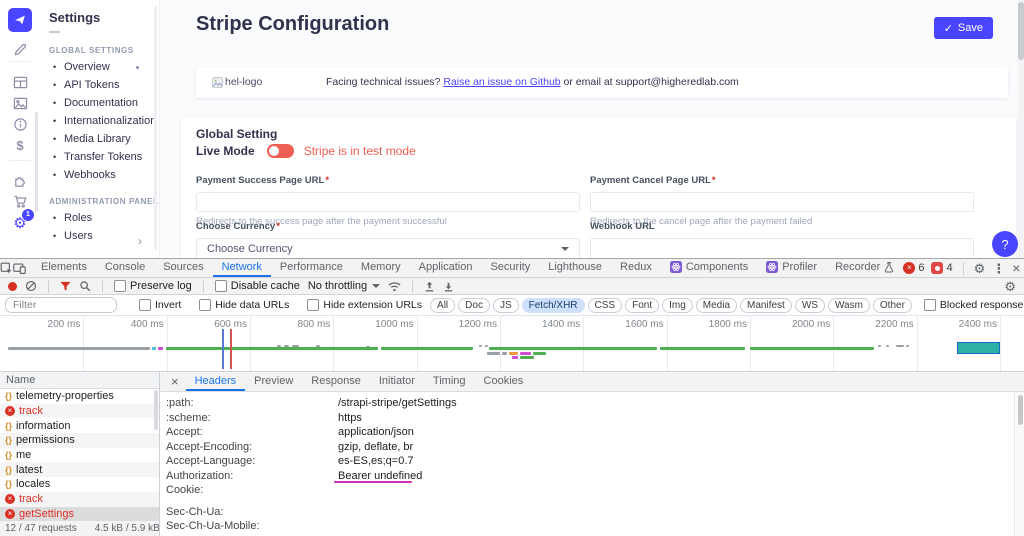 The height and width of the screenshot is (536, 1024). I want to click on throttling-dropdown: No throttling, so click(344, 286).